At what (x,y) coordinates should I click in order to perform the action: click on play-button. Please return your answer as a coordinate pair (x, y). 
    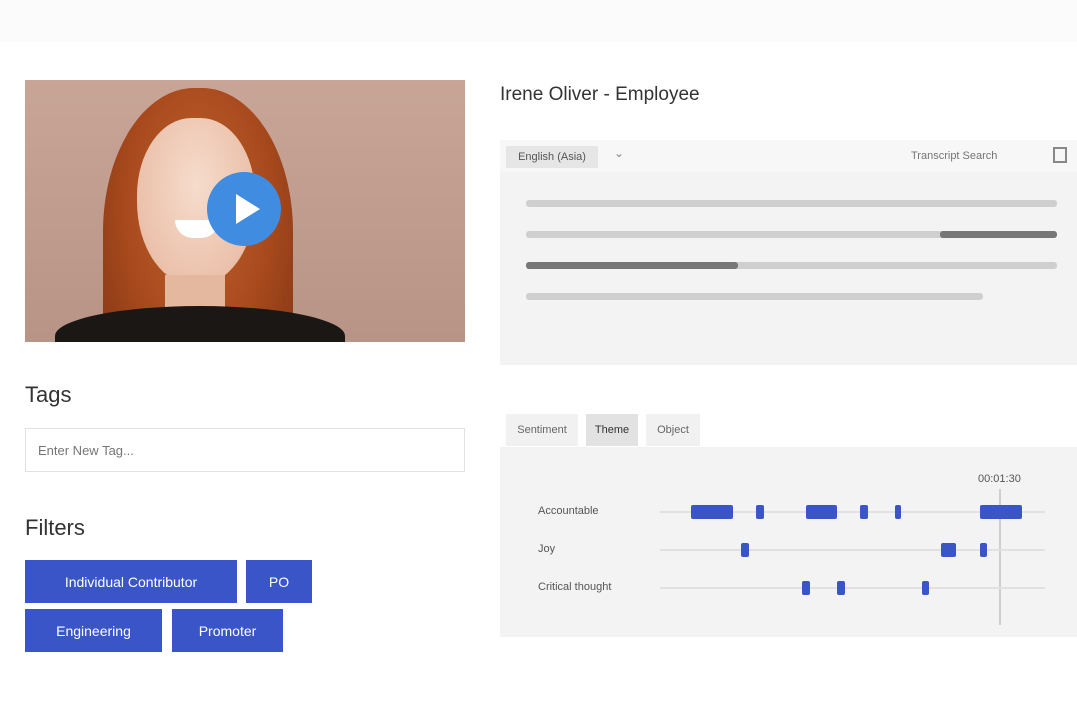
    Looking at the image, I should click on (244, 209).